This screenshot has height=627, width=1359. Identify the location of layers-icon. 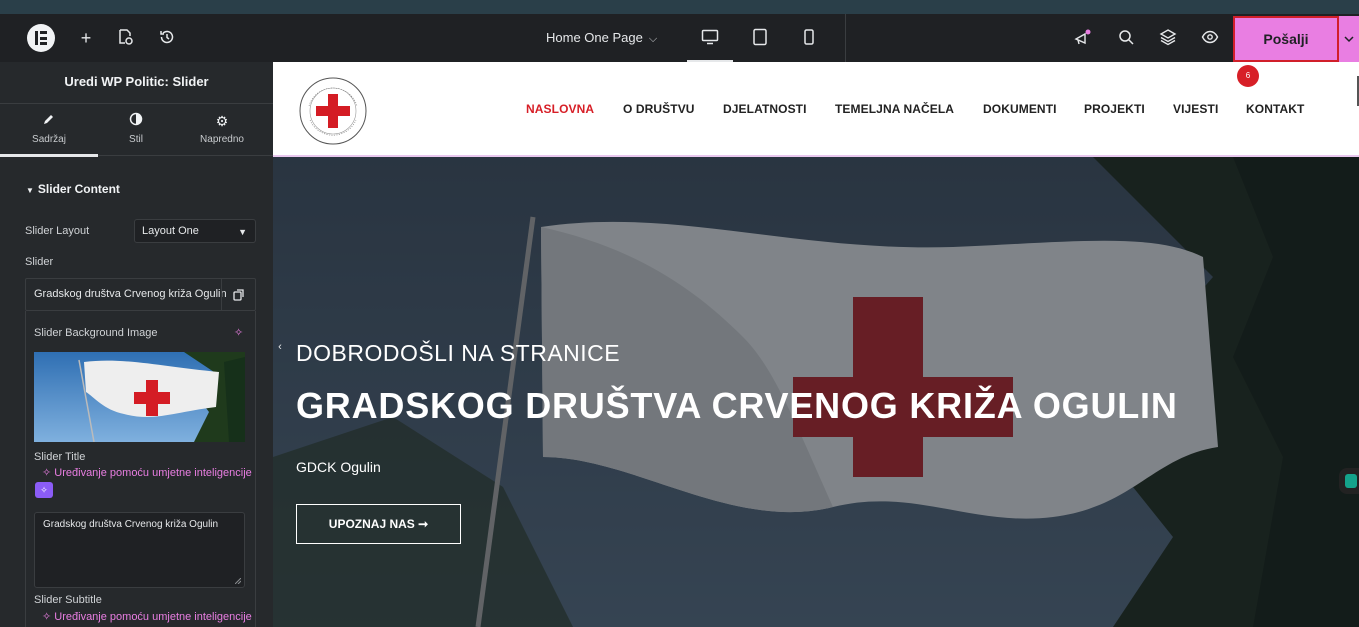
(1168, 38).